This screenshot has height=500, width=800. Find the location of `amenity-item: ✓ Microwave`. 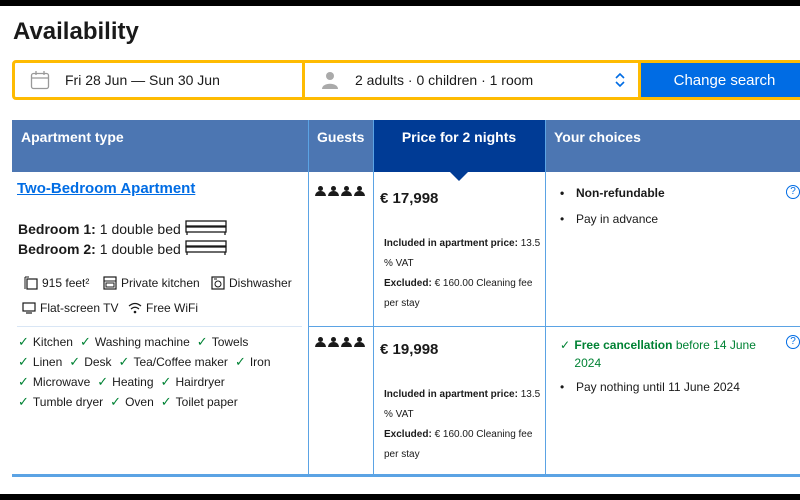

amenity-item: ✓ Microwave is located at coordinates (54, 382).